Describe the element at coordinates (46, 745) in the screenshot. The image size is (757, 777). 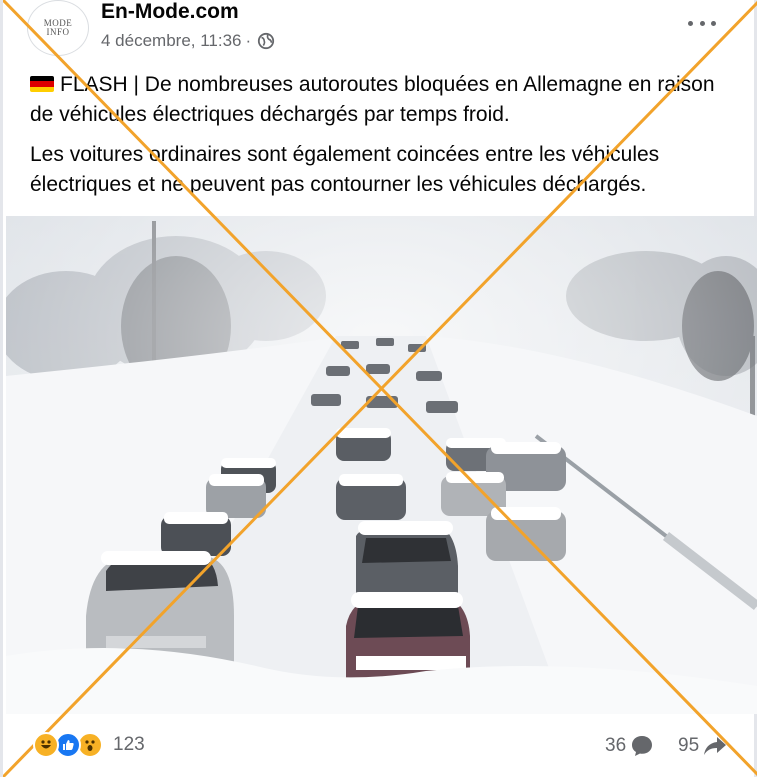
I see `haha-icon` at that location.